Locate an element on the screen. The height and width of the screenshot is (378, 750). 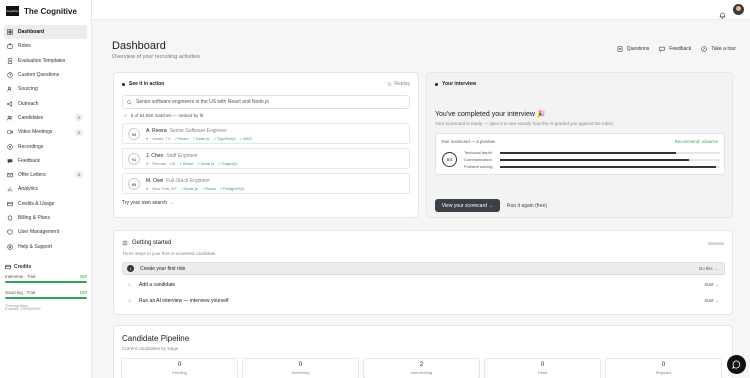
status-dot is located at coordinates (123, 84).